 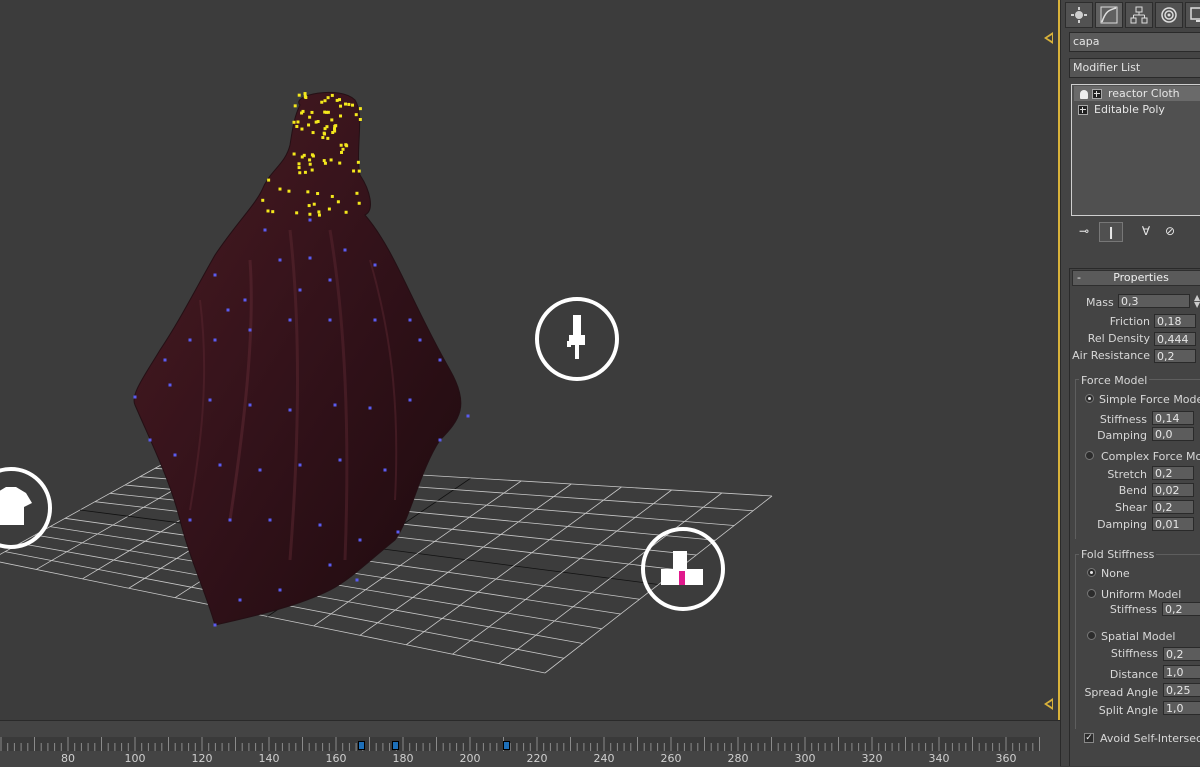 I want to click on viewport-resize-arrow-bottom, so click(x=1048, y=704).